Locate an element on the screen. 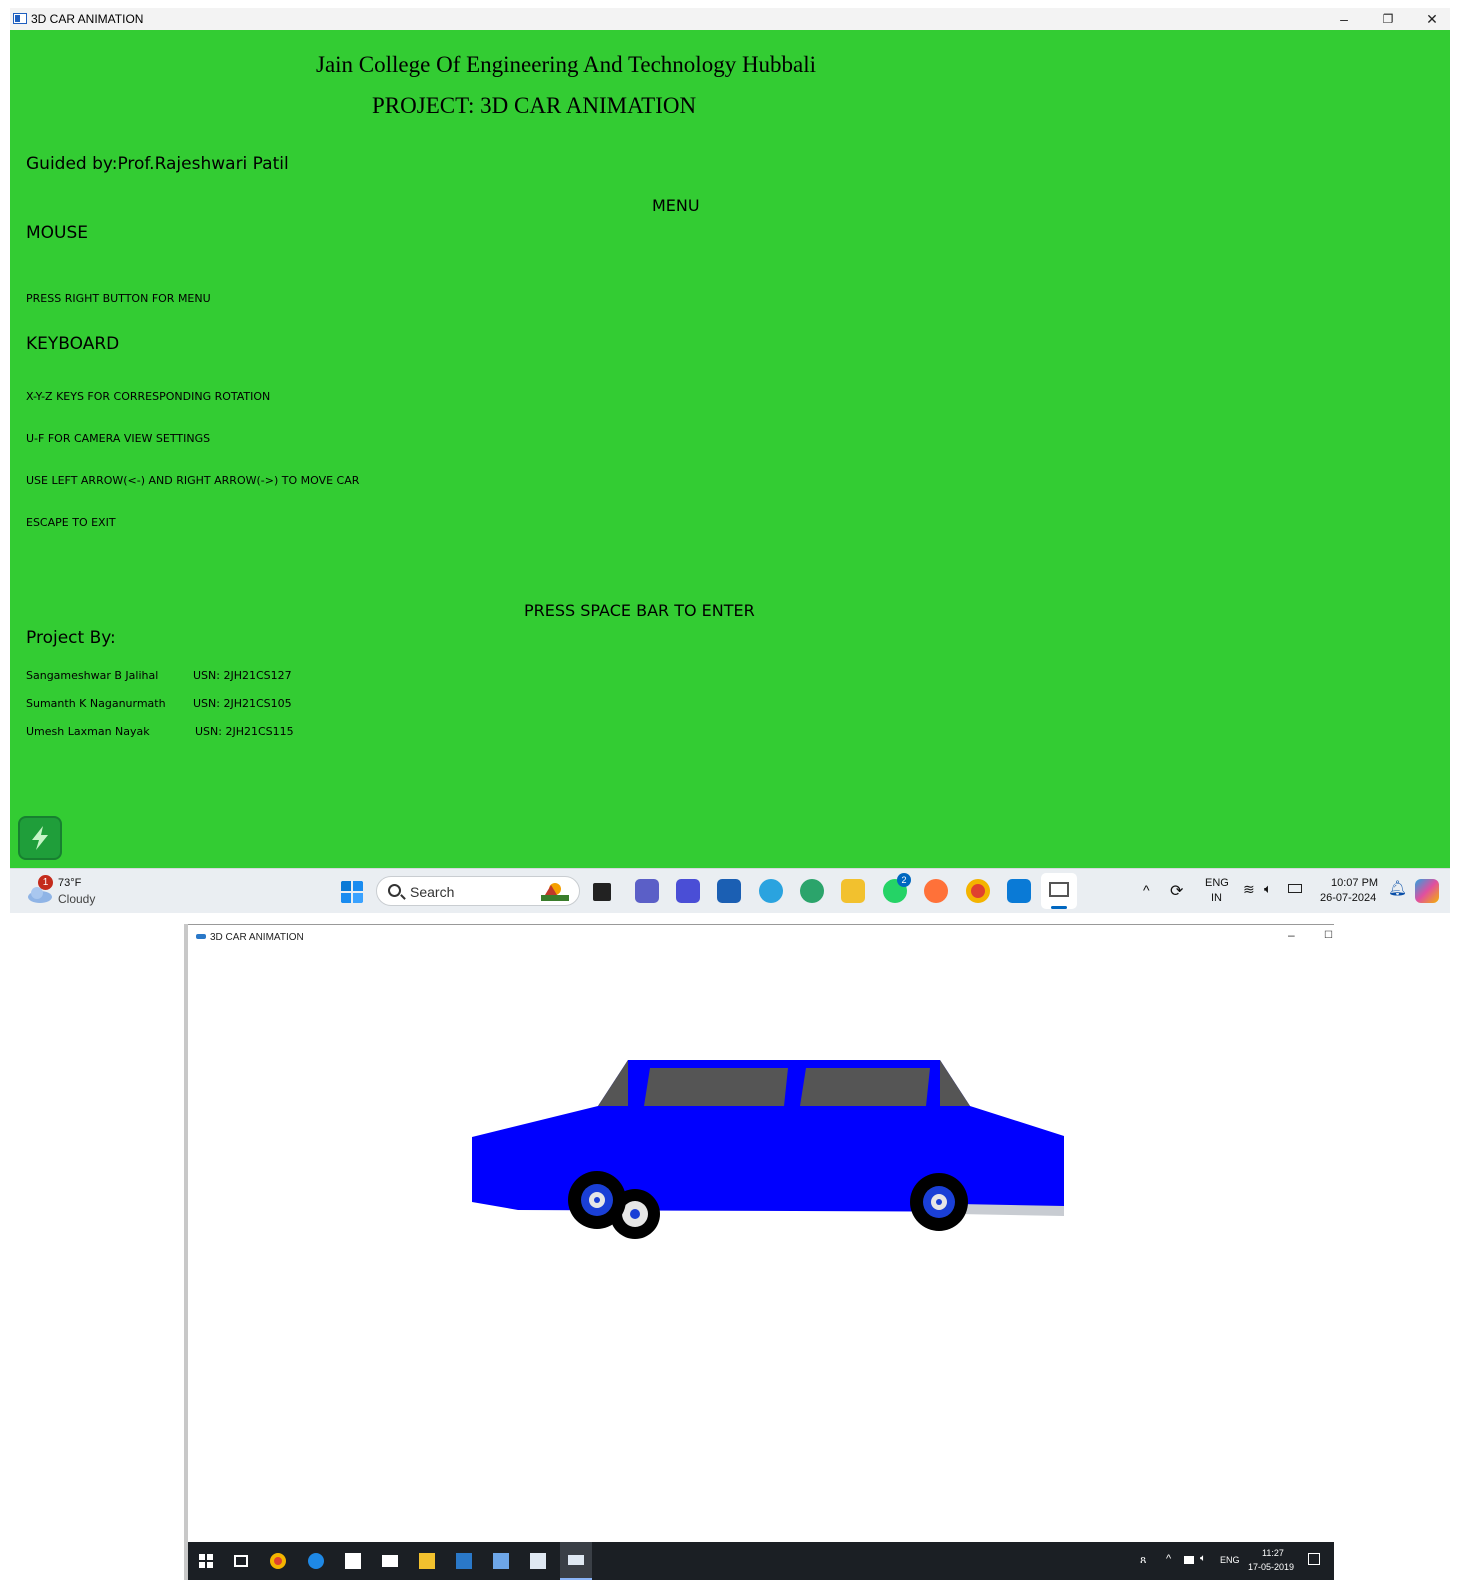  menu-label: MENU is located at coordinates (676, 205).